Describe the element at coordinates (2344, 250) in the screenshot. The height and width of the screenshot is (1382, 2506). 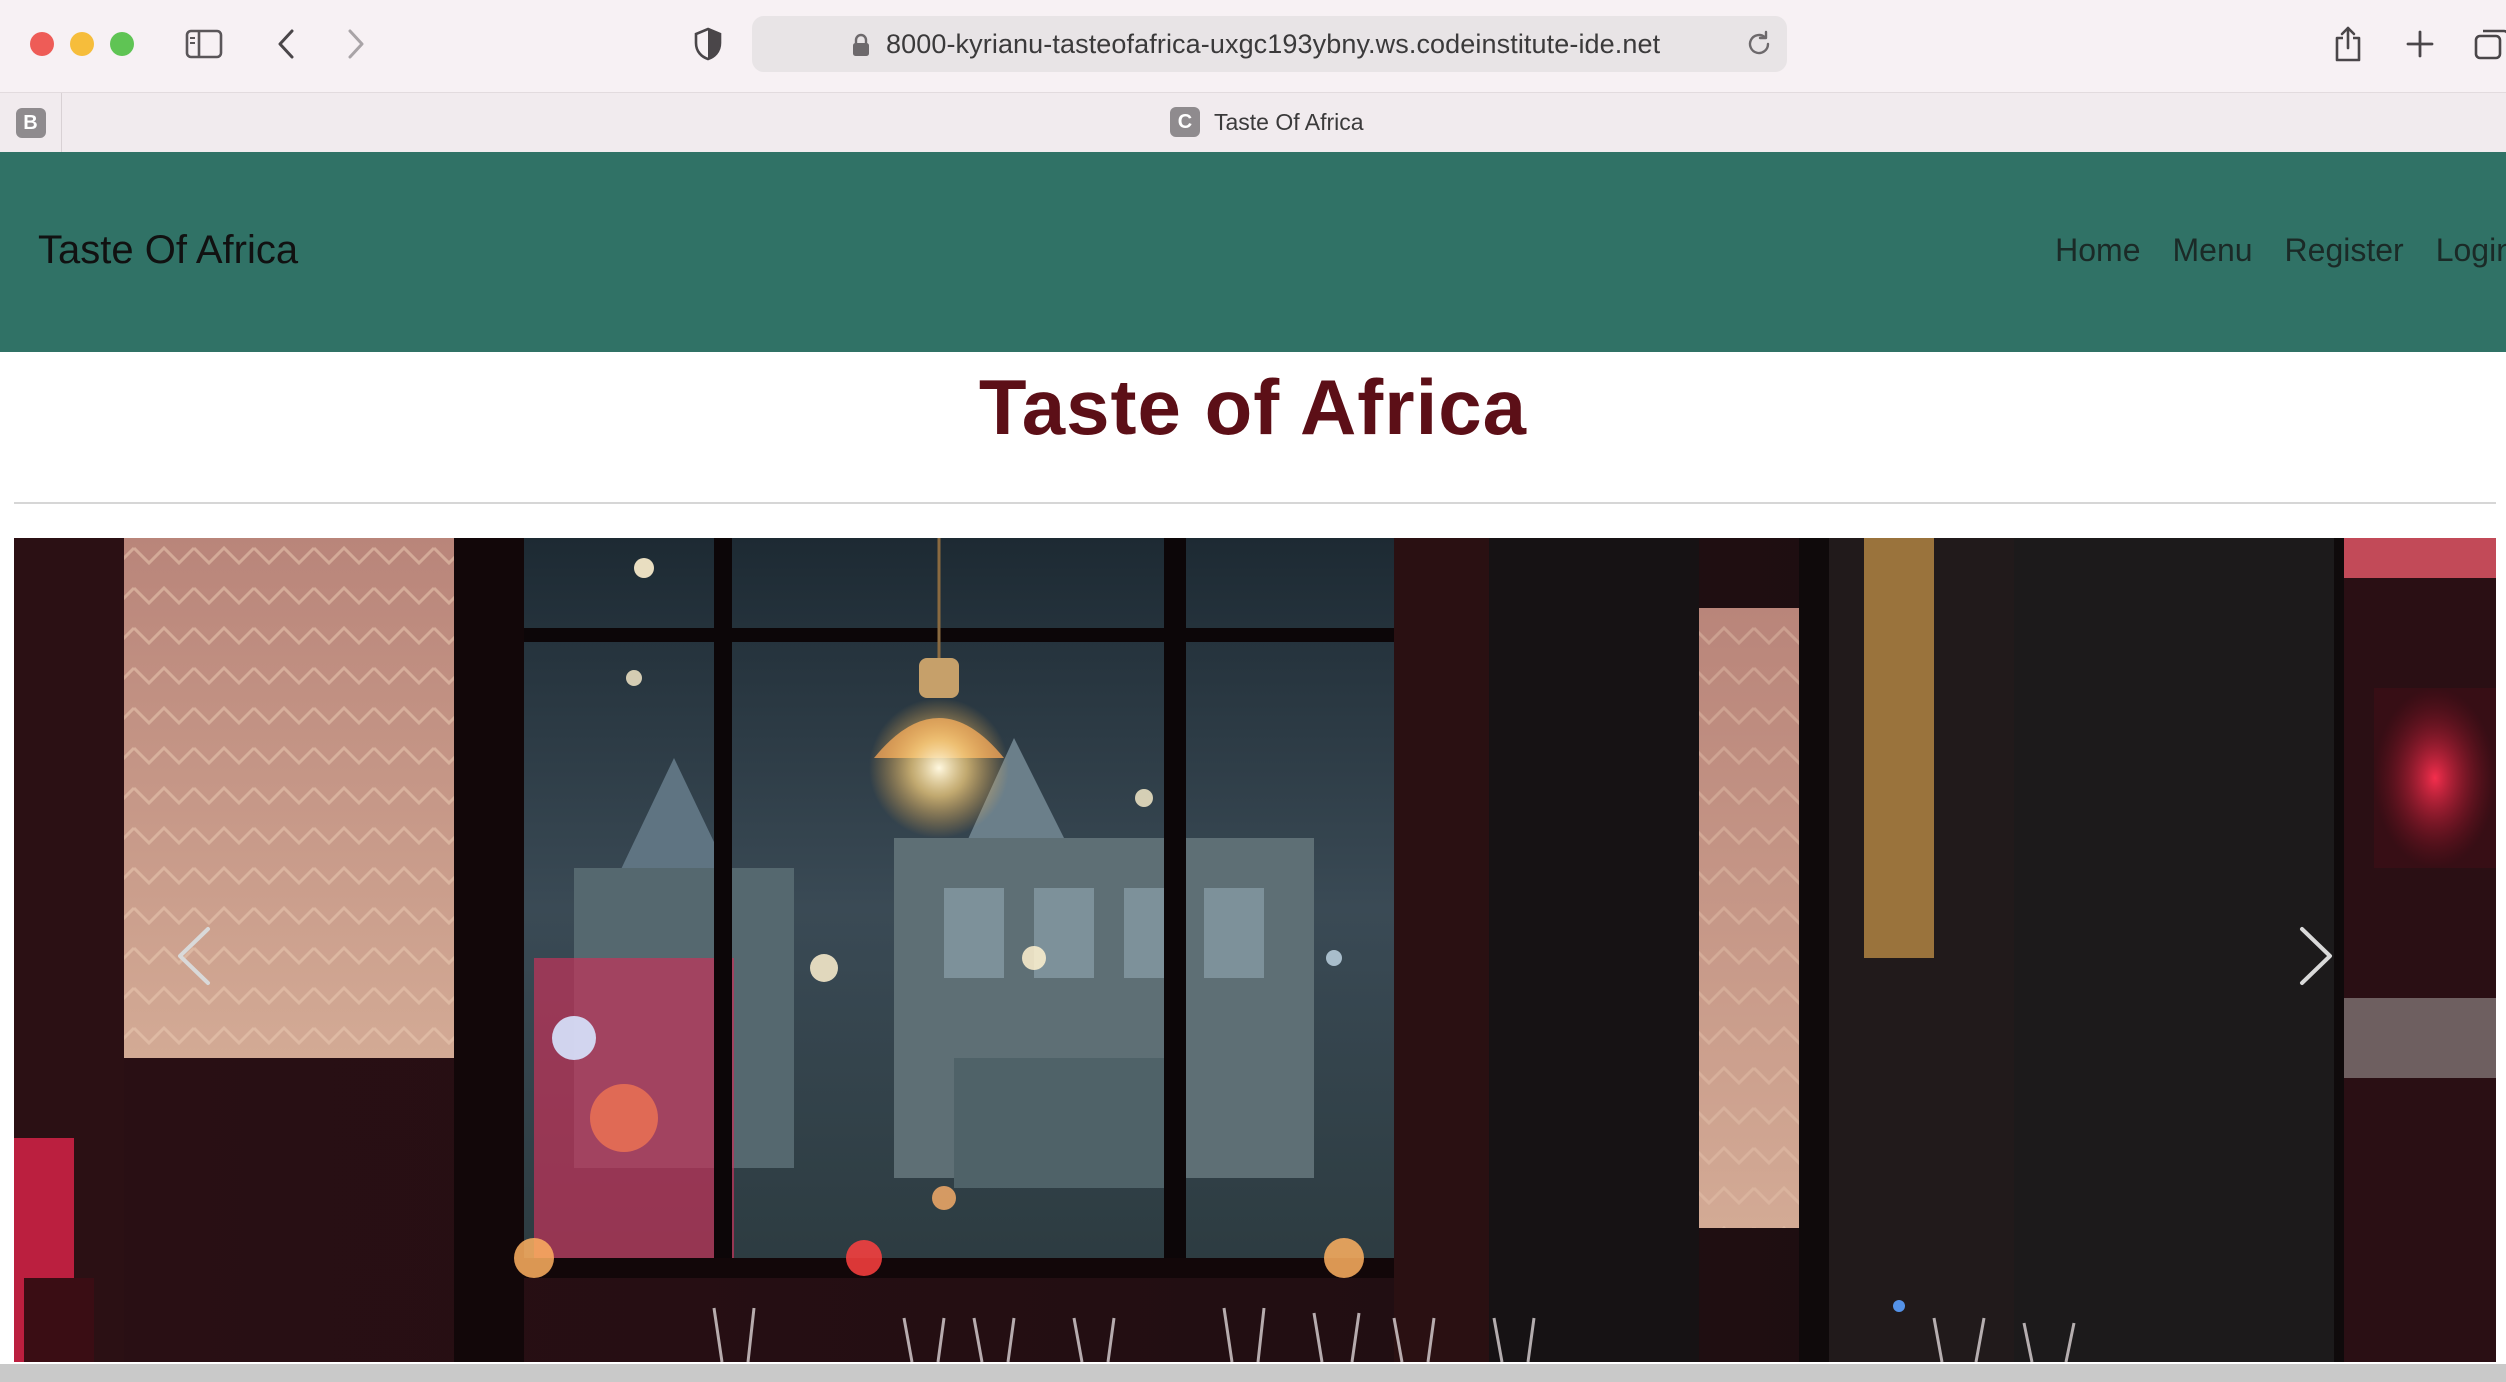
I see `nav-link-register: Register` at that location.